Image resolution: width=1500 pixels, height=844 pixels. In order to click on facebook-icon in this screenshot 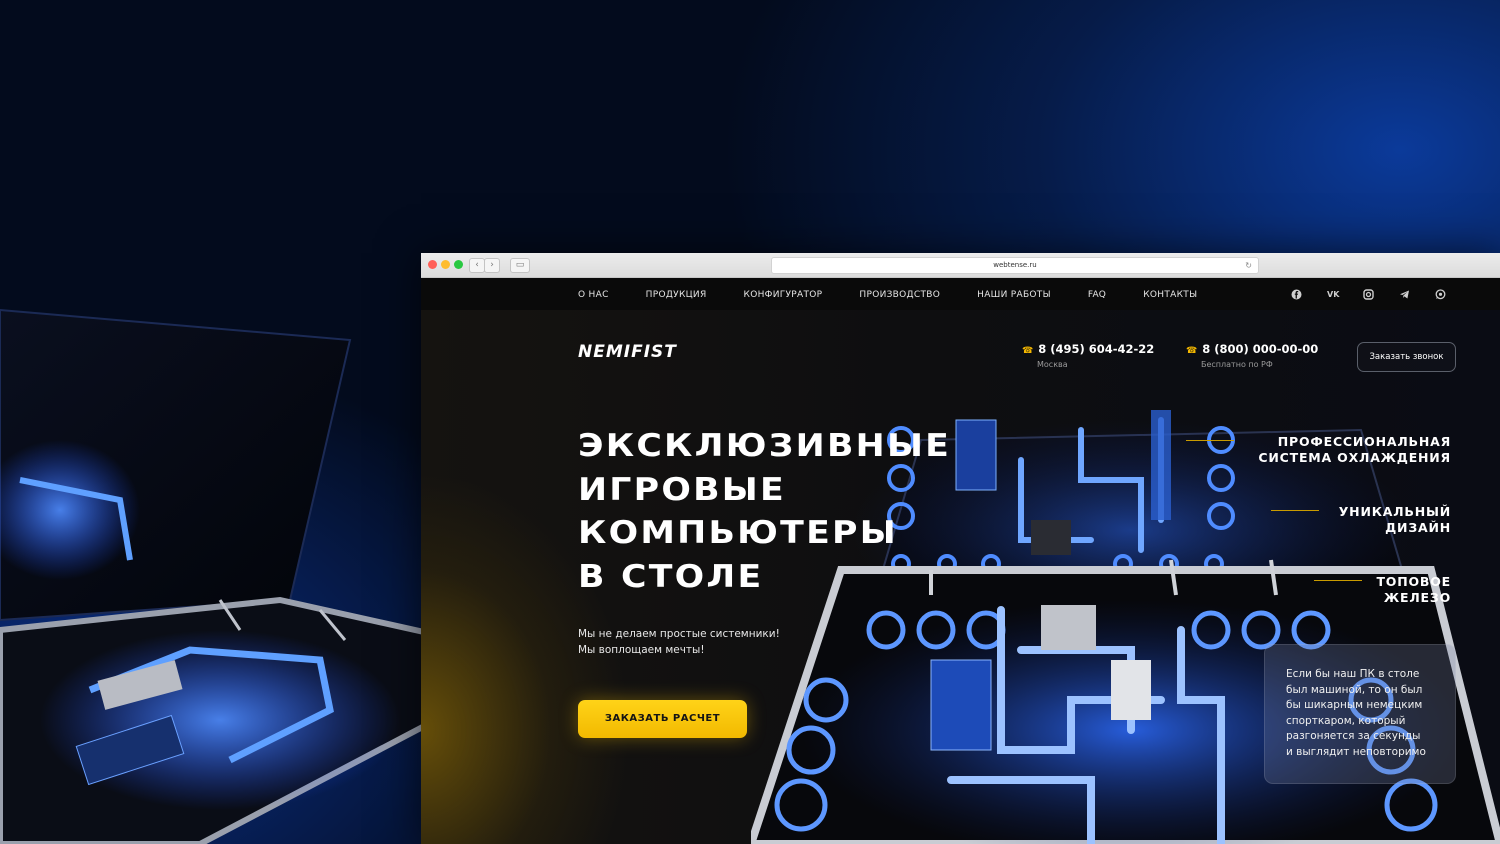, I will do `click(1296, 294)`.